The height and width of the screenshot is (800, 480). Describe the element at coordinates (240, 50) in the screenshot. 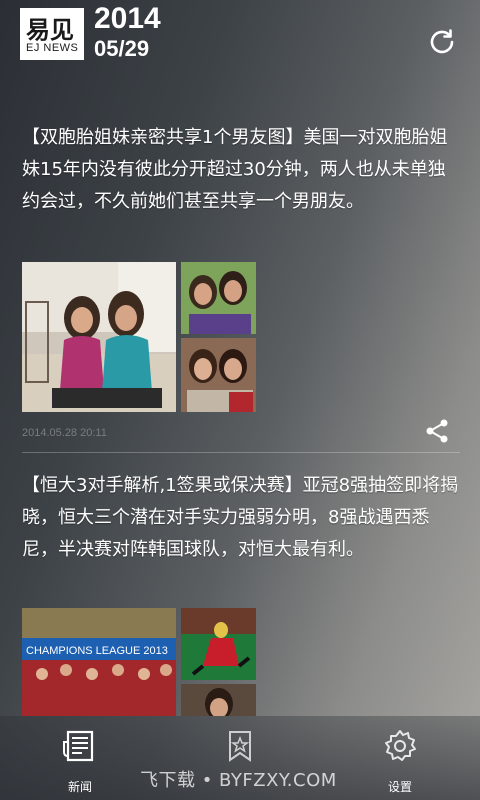

I see `top-bar: 易见 EJ NEWS 2014 05/29` at that location.